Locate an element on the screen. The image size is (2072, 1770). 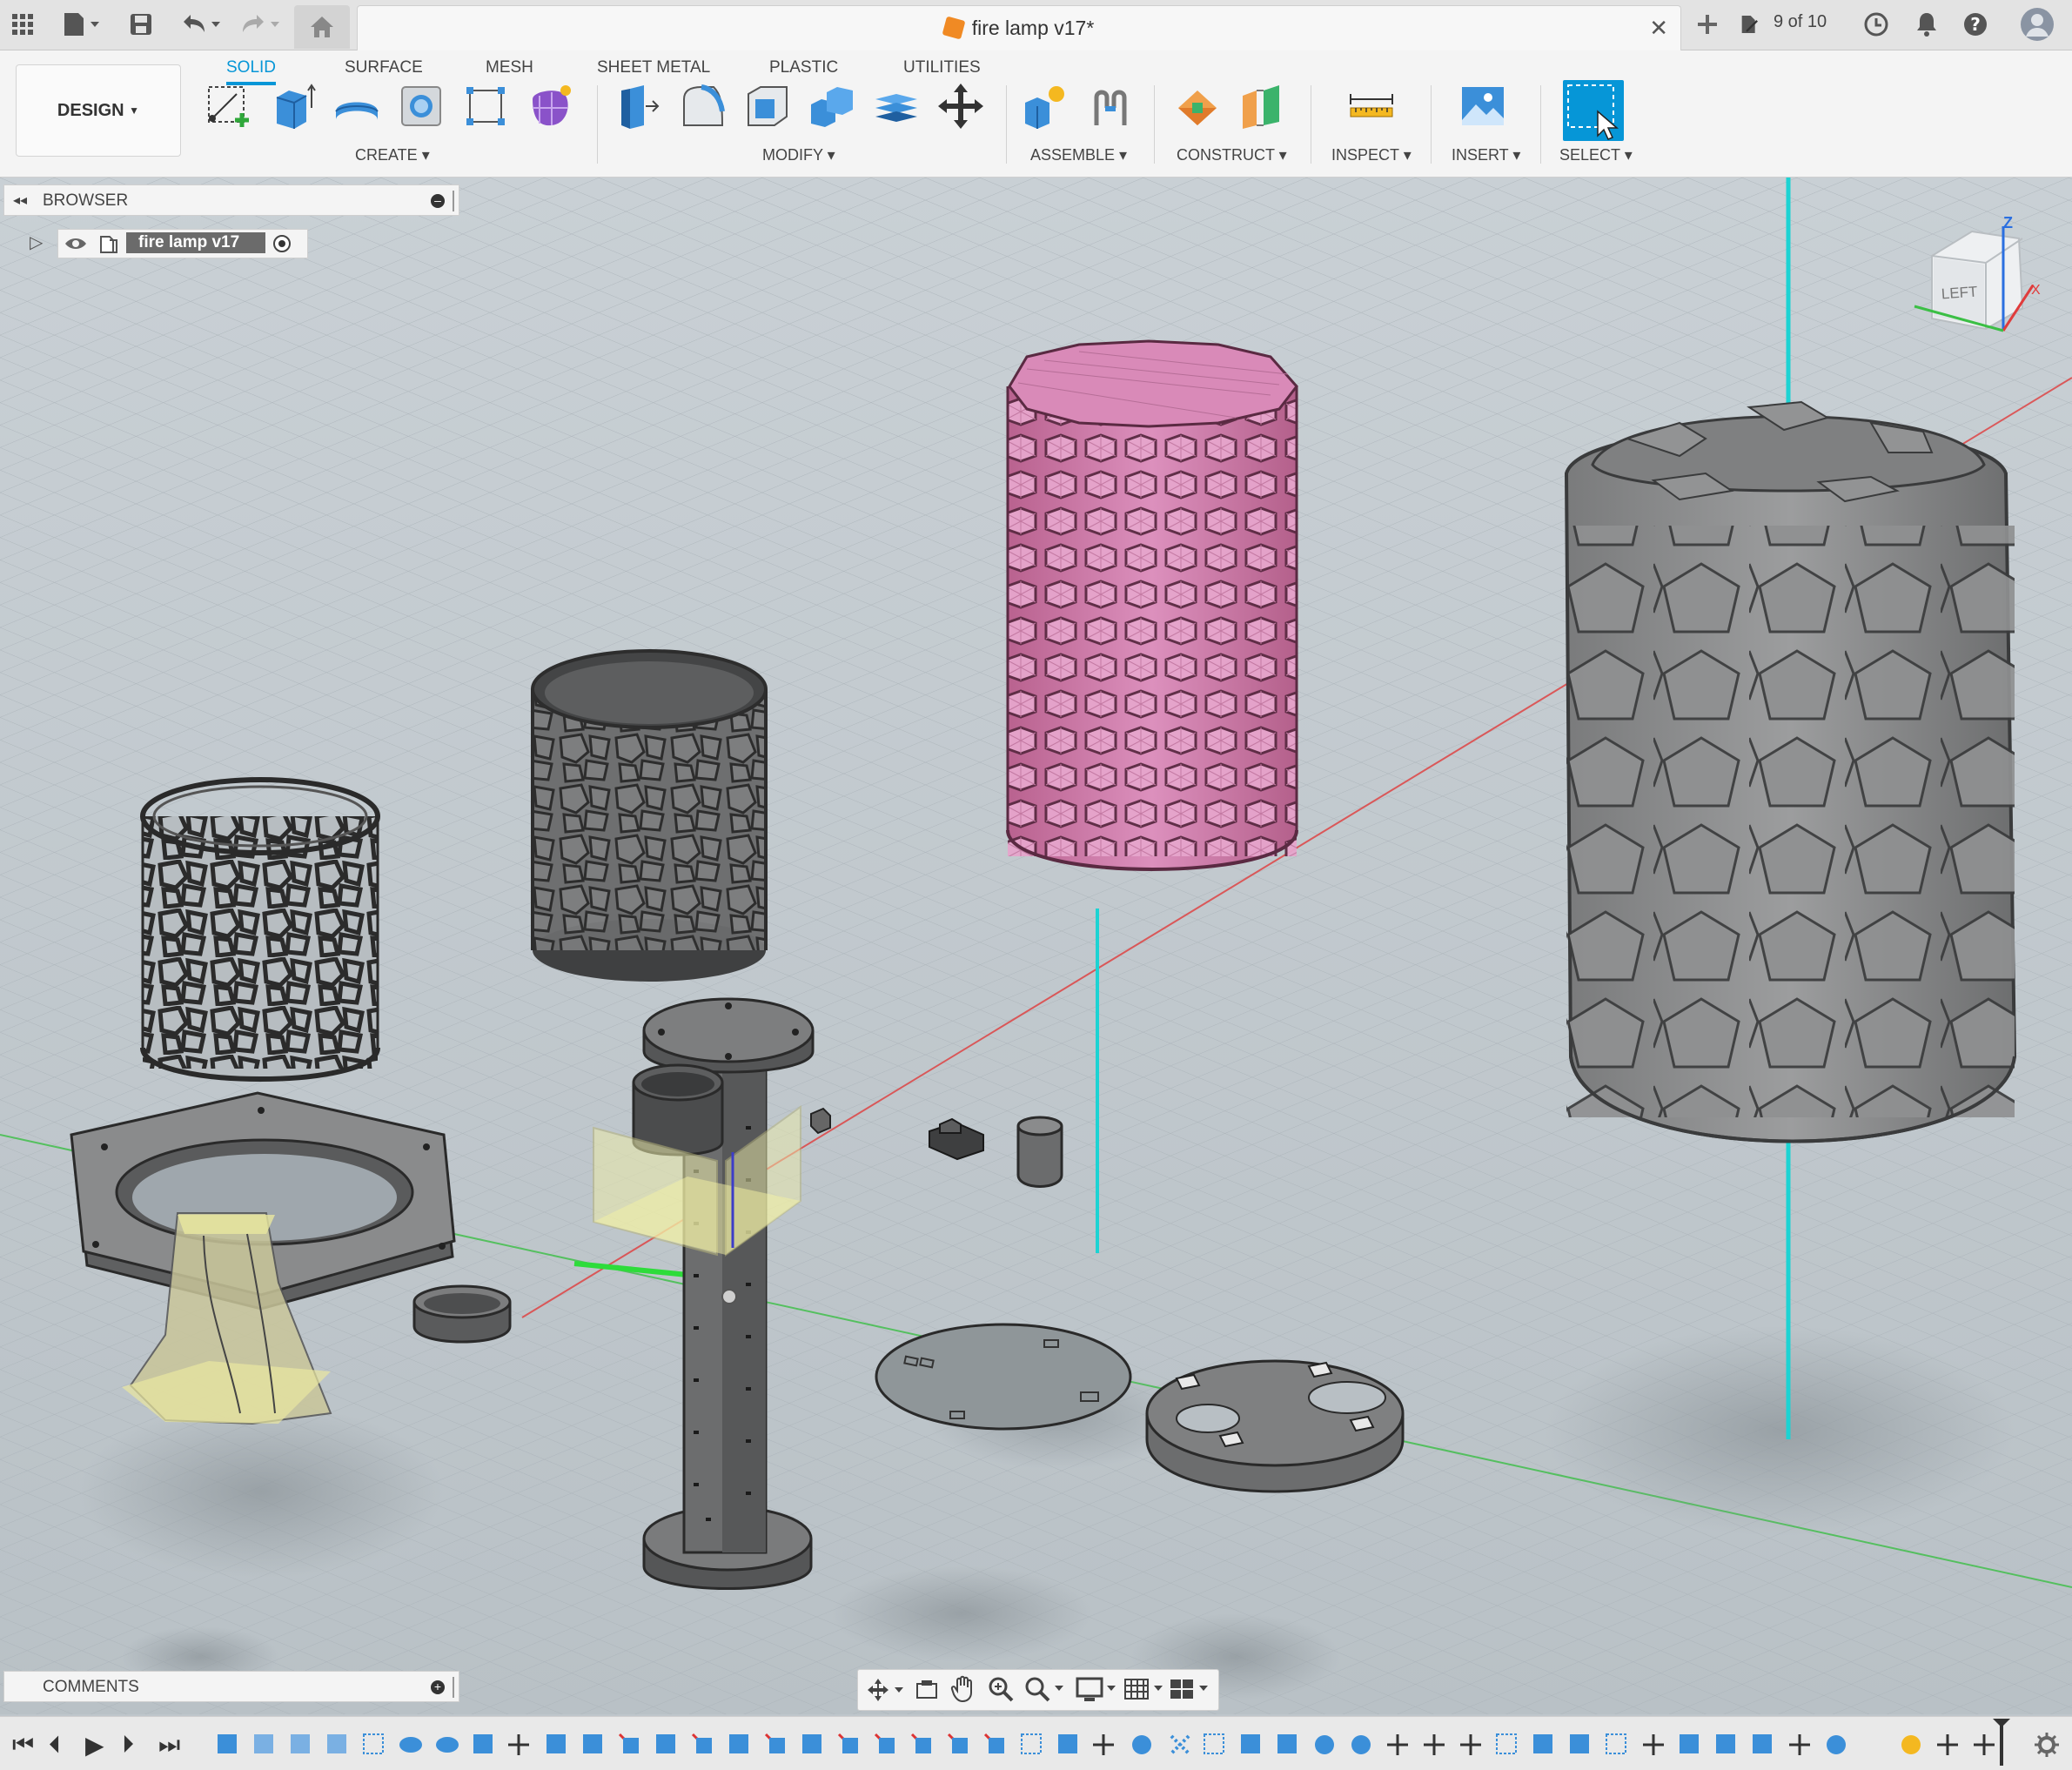
pan-hand-icon is located at coordinates (963, 1689).